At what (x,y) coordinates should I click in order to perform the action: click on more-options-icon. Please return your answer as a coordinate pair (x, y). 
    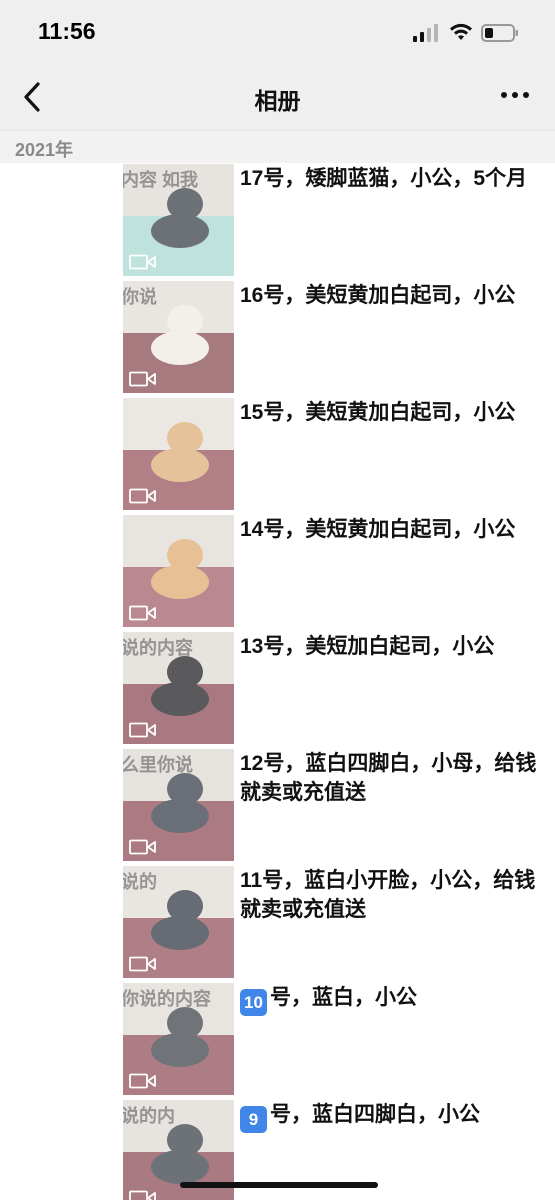
    Looking at the image, I should click on (515, 95).